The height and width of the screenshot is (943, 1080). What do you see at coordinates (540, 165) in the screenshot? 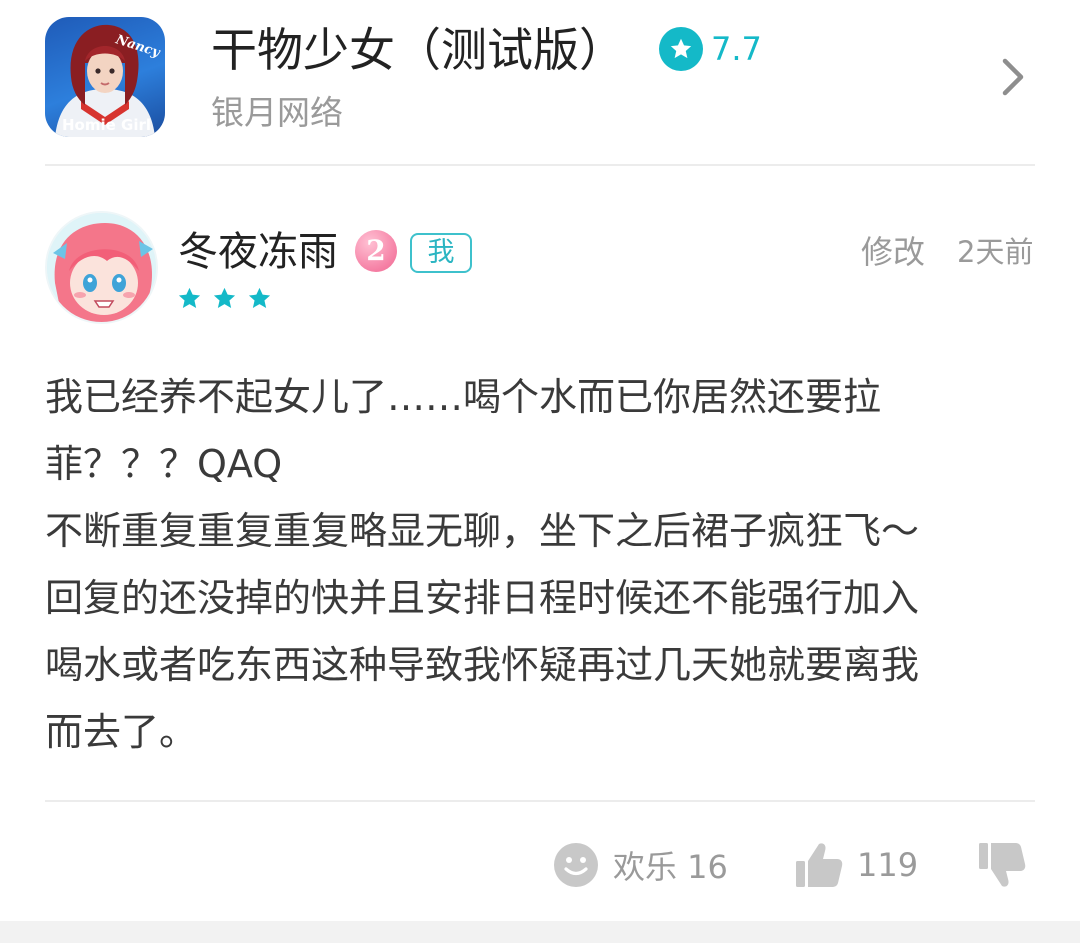
I see `header-divider` at bounding box center [540, 165].